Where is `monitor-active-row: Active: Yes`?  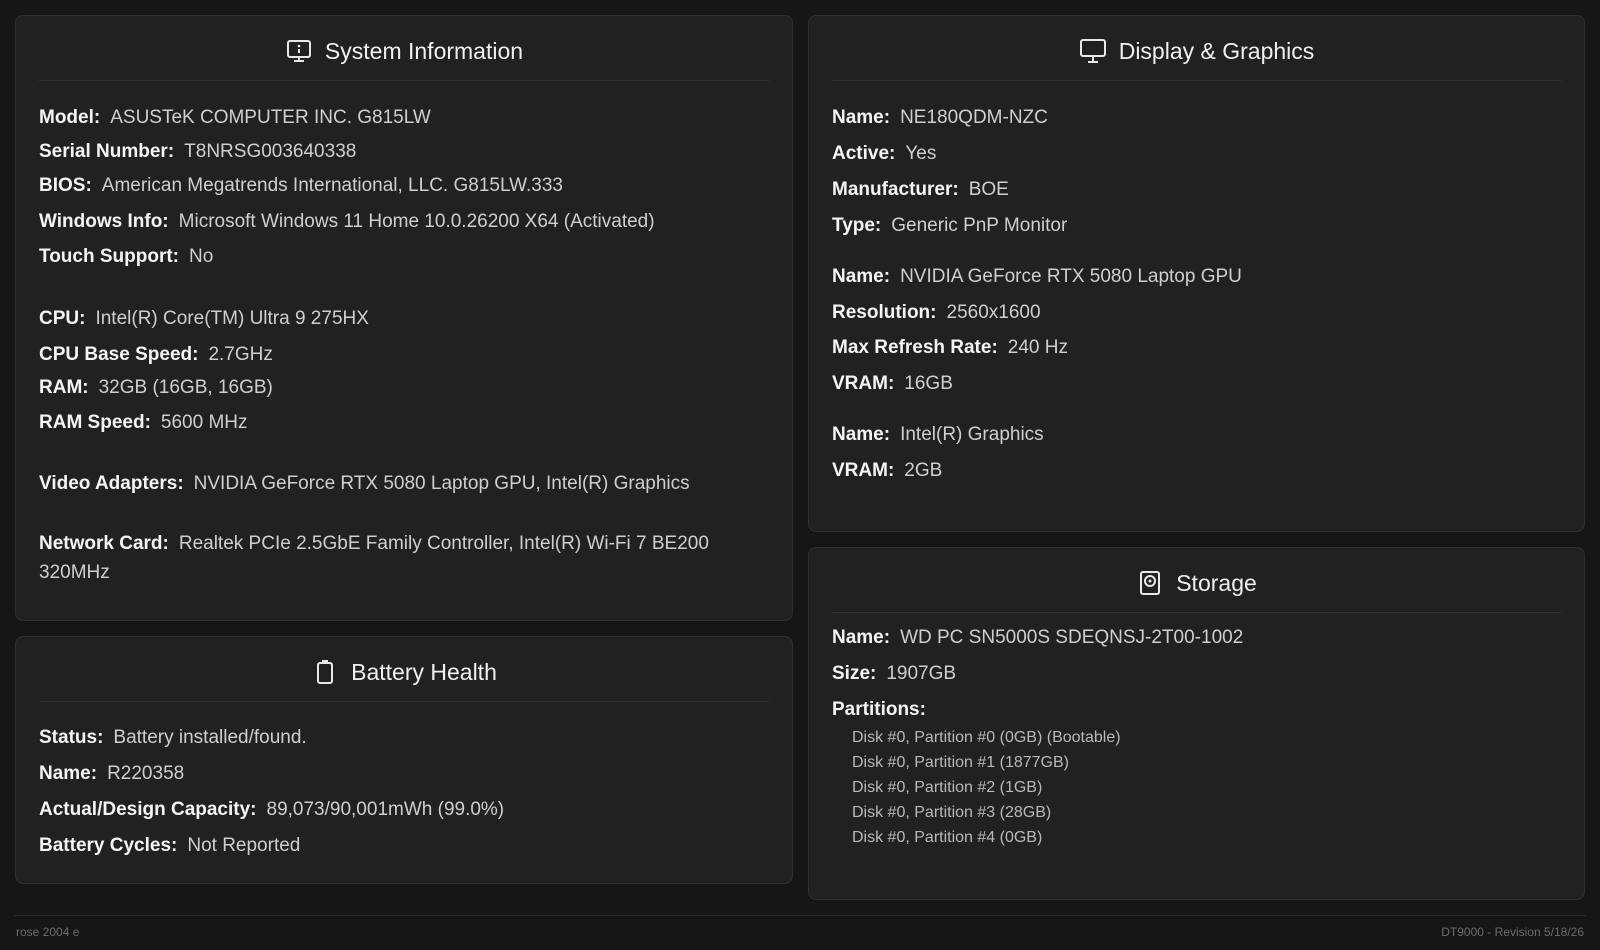
monitor-active-row: Active: Yes is located at coordinates (1196, 153).